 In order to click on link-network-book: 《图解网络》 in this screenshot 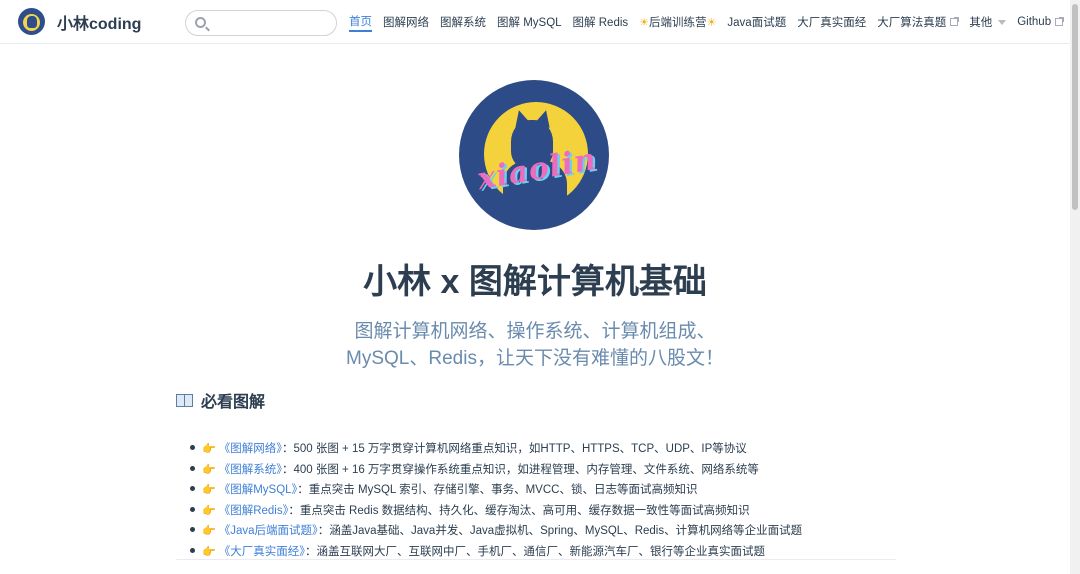, I will do `click(250, 449)`.